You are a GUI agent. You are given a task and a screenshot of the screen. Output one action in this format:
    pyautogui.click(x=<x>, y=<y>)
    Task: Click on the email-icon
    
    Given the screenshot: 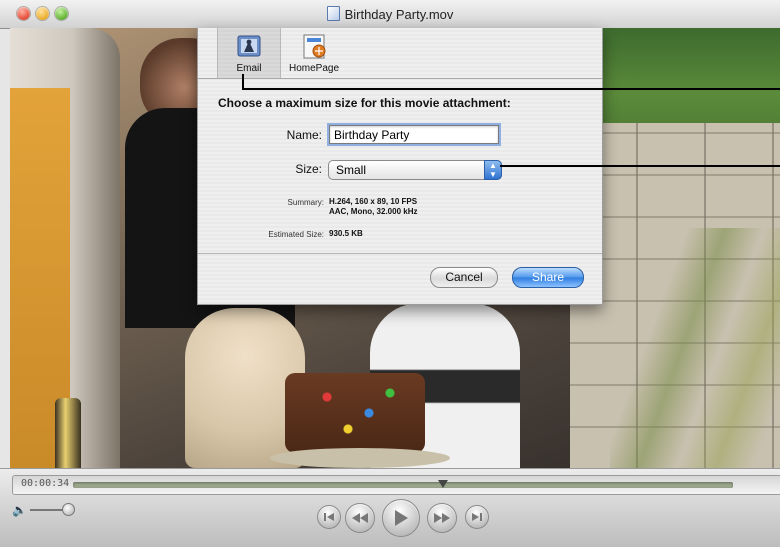 What is the action you would take?
    pyautogui.click(x=249, y=46)
    